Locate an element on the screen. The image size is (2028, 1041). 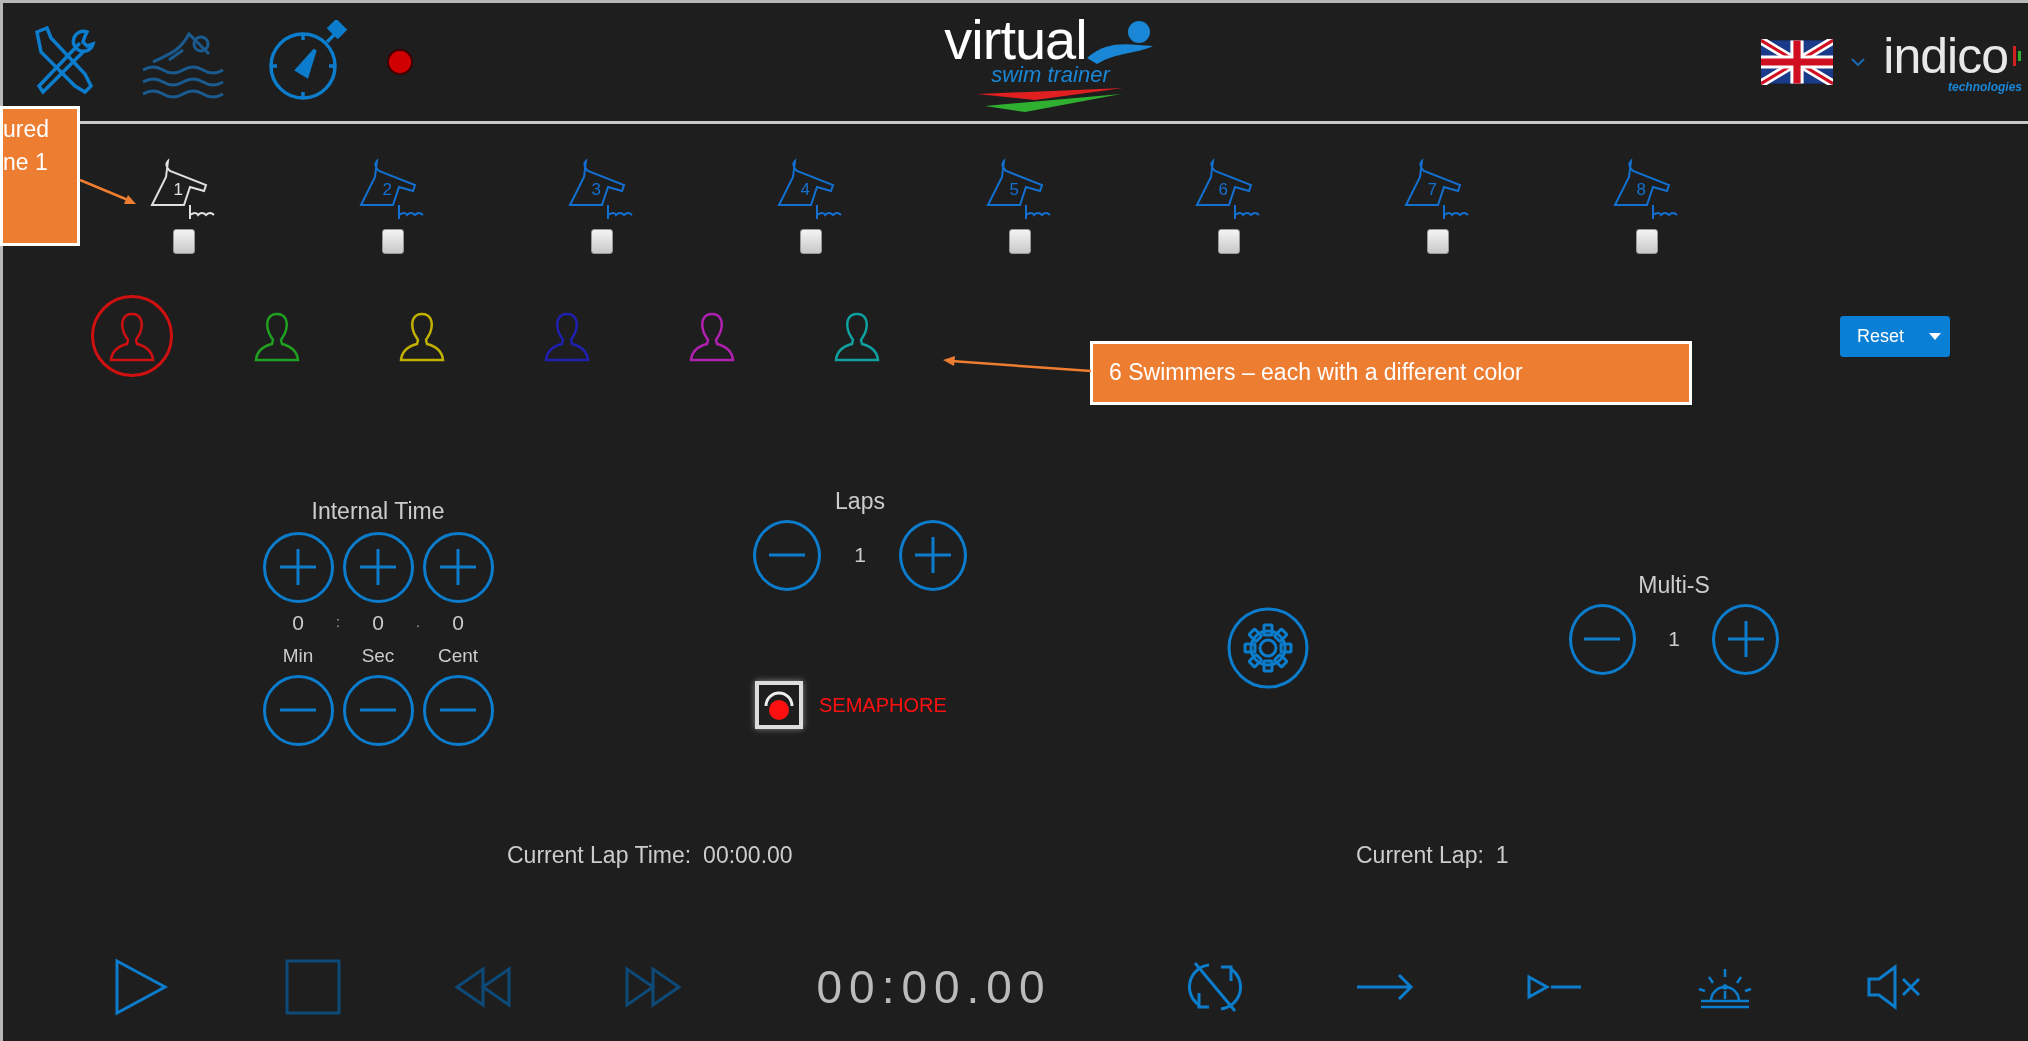
time-unit-label: Cent is located at coordinates (458, 656).